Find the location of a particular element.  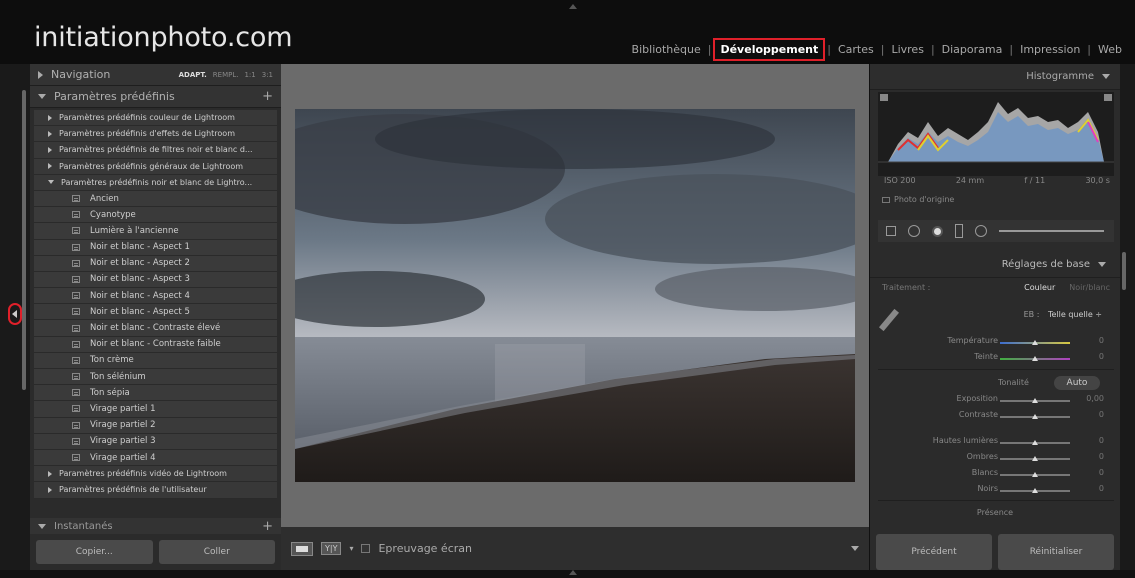

highlights-slider: Hautes lumières 0 is located at coordinates (995, 443).